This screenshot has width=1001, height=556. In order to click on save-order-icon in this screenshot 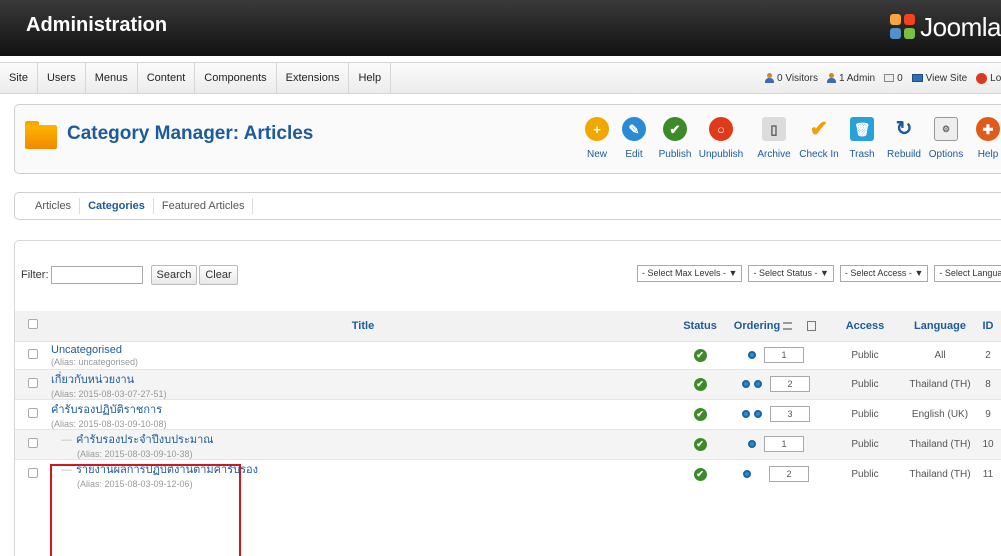, I will do `click(812, 325)`.